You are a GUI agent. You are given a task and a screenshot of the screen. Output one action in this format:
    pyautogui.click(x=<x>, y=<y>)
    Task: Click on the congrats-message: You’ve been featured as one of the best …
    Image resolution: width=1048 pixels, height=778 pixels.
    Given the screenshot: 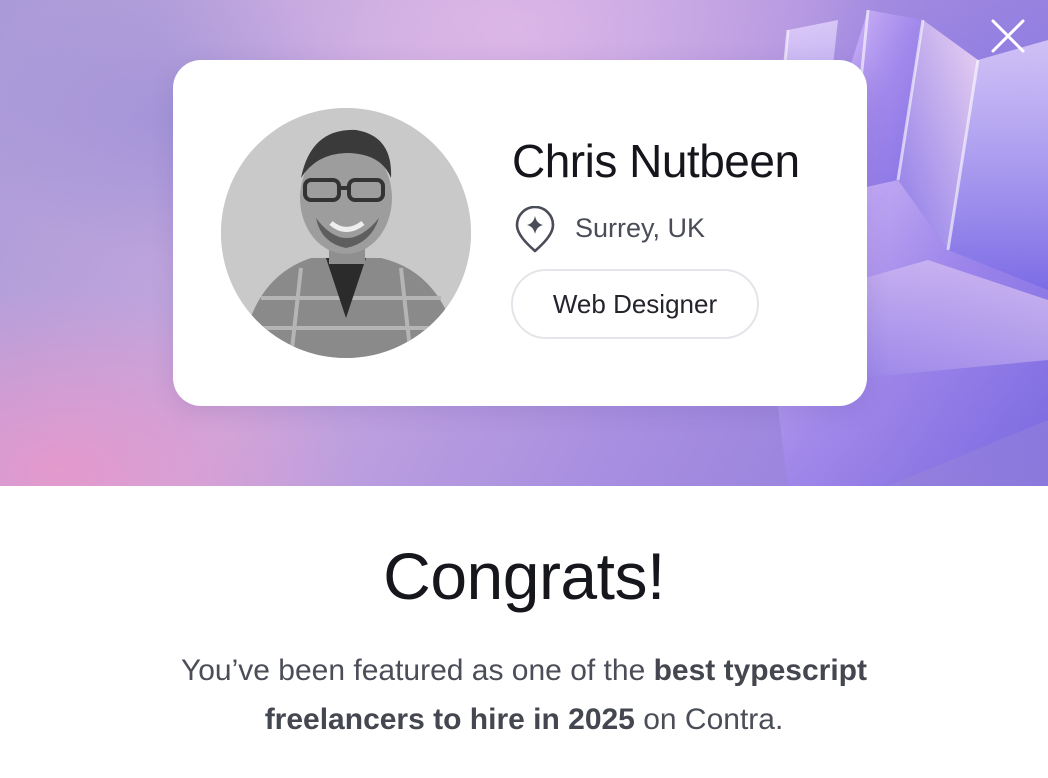 What is the action you would take?
    pyautogui.click(x=524, y=695)
    